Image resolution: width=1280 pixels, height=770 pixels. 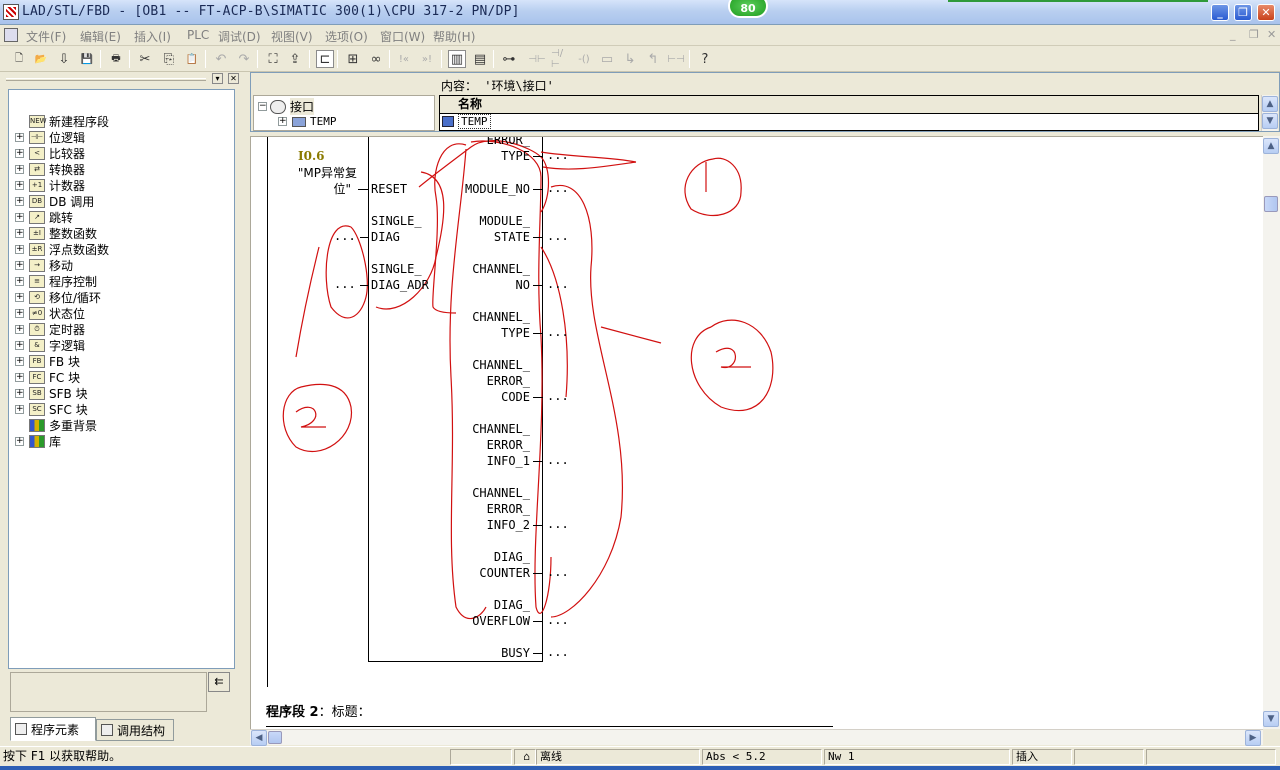 I want to click on tree-item-counter: + +1 计数器, so click(x=47, y=185).